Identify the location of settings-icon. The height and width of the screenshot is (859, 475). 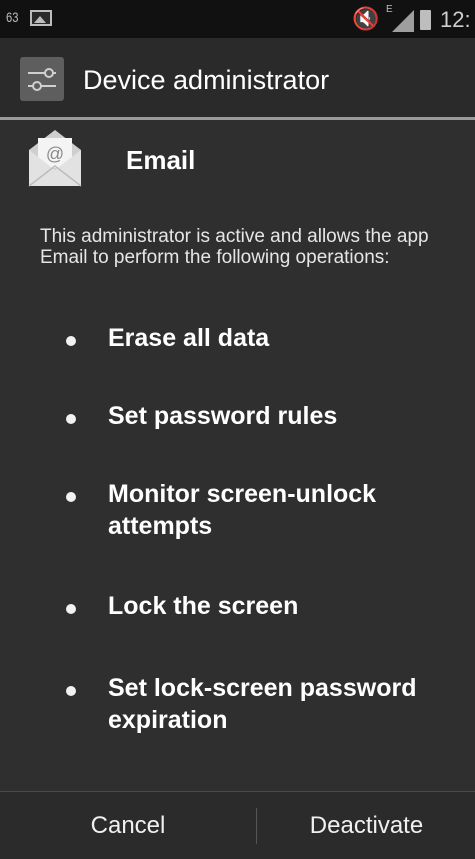
(42, 79).